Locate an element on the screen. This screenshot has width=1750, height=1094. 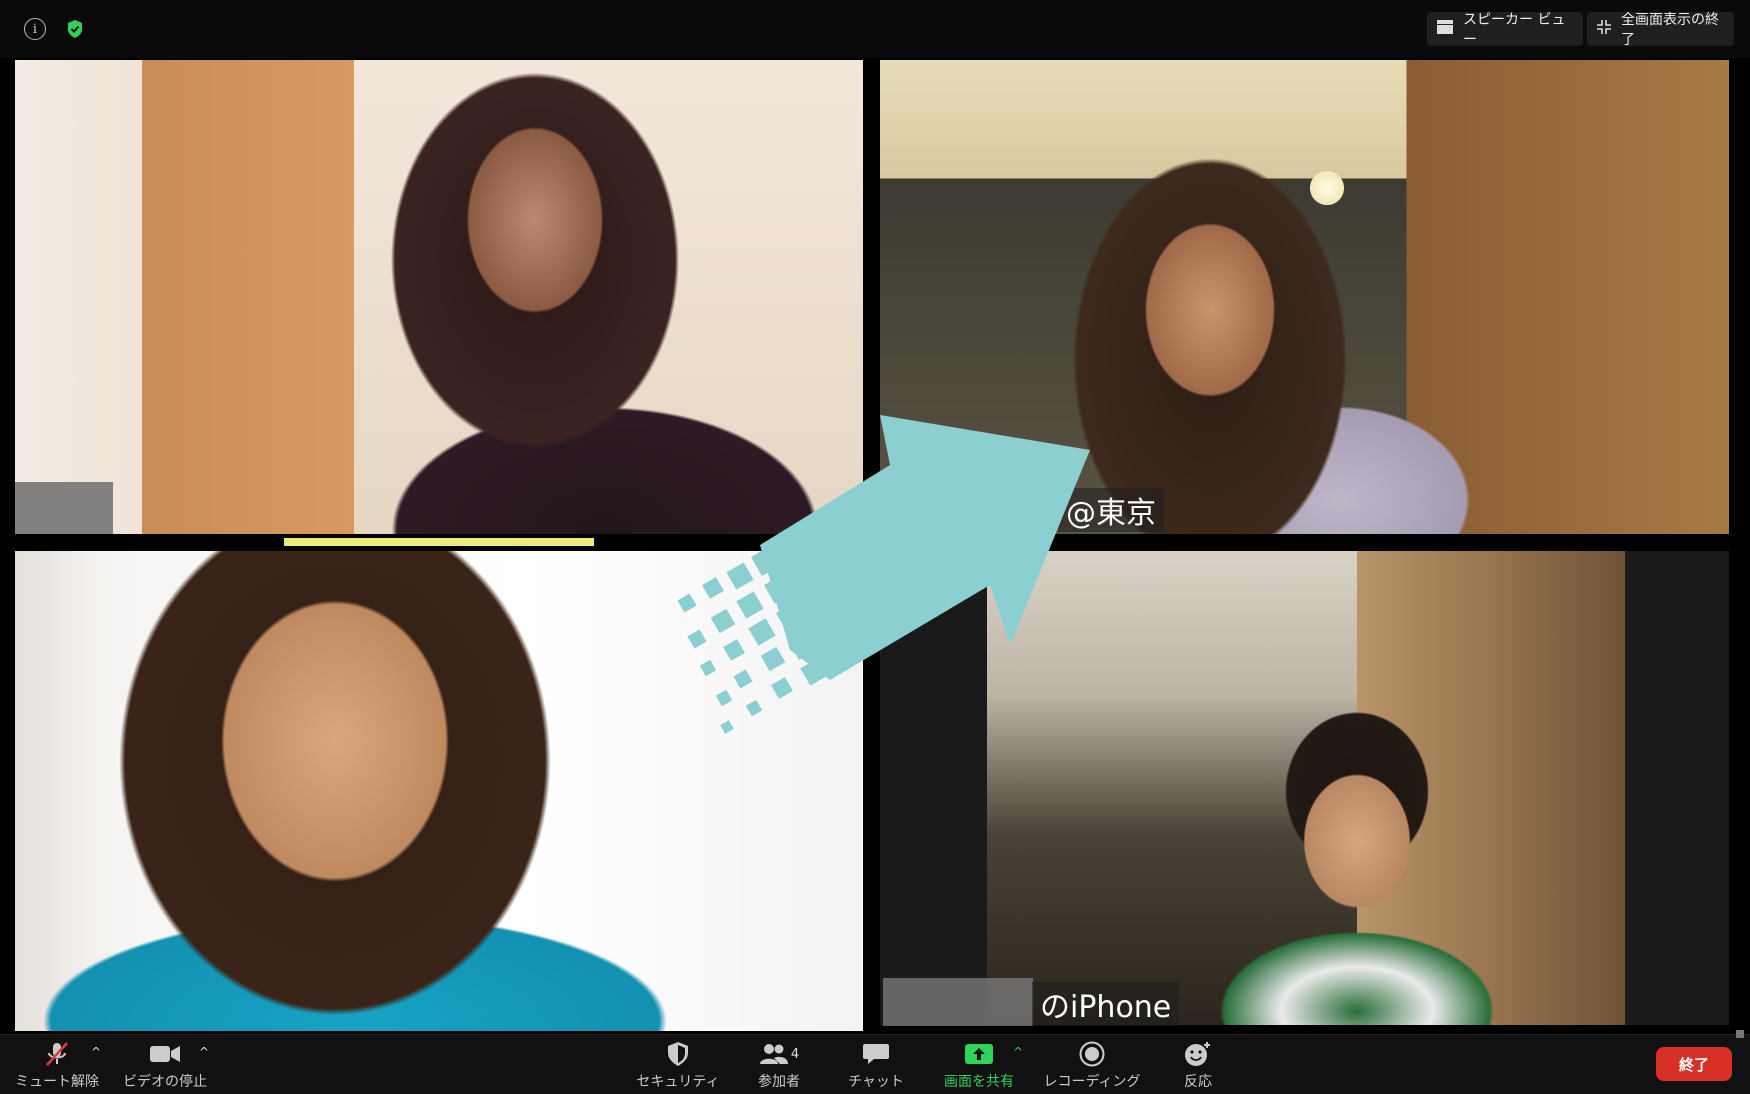
share-screen-icon is located at coordinates (979, 1054).